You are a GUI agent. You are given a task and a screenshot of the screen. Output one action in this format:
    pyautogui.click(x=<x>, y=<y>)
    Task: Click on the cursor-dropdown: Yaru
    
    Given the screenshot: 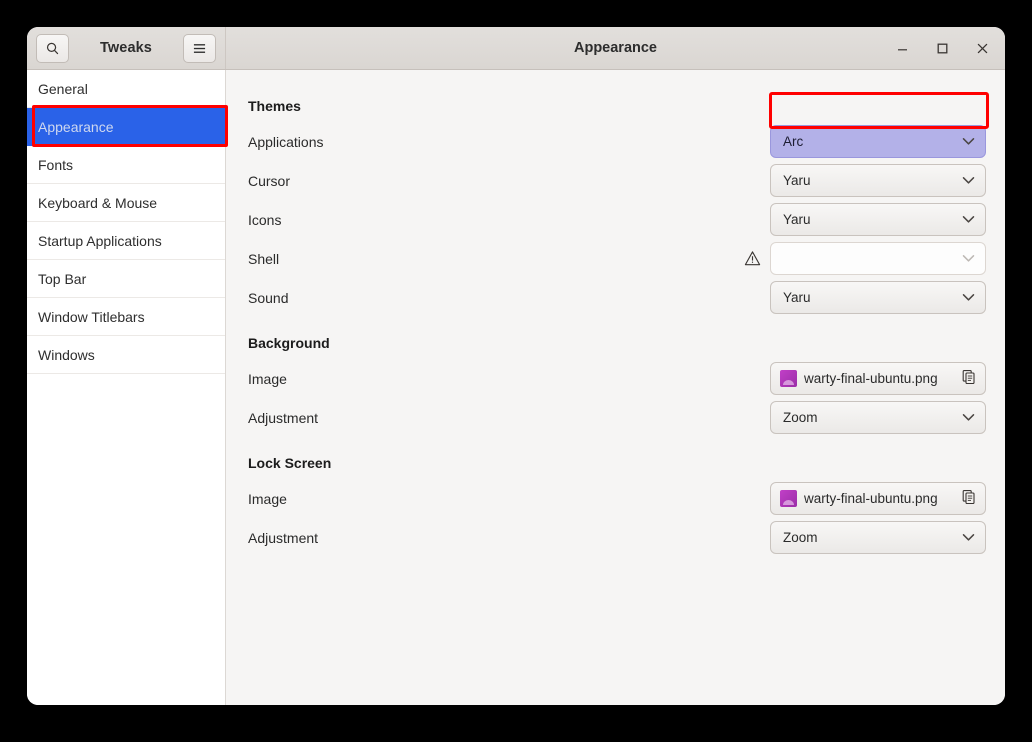 What is the action you would take?
    pyautogui.click(x=878, y=180)
    